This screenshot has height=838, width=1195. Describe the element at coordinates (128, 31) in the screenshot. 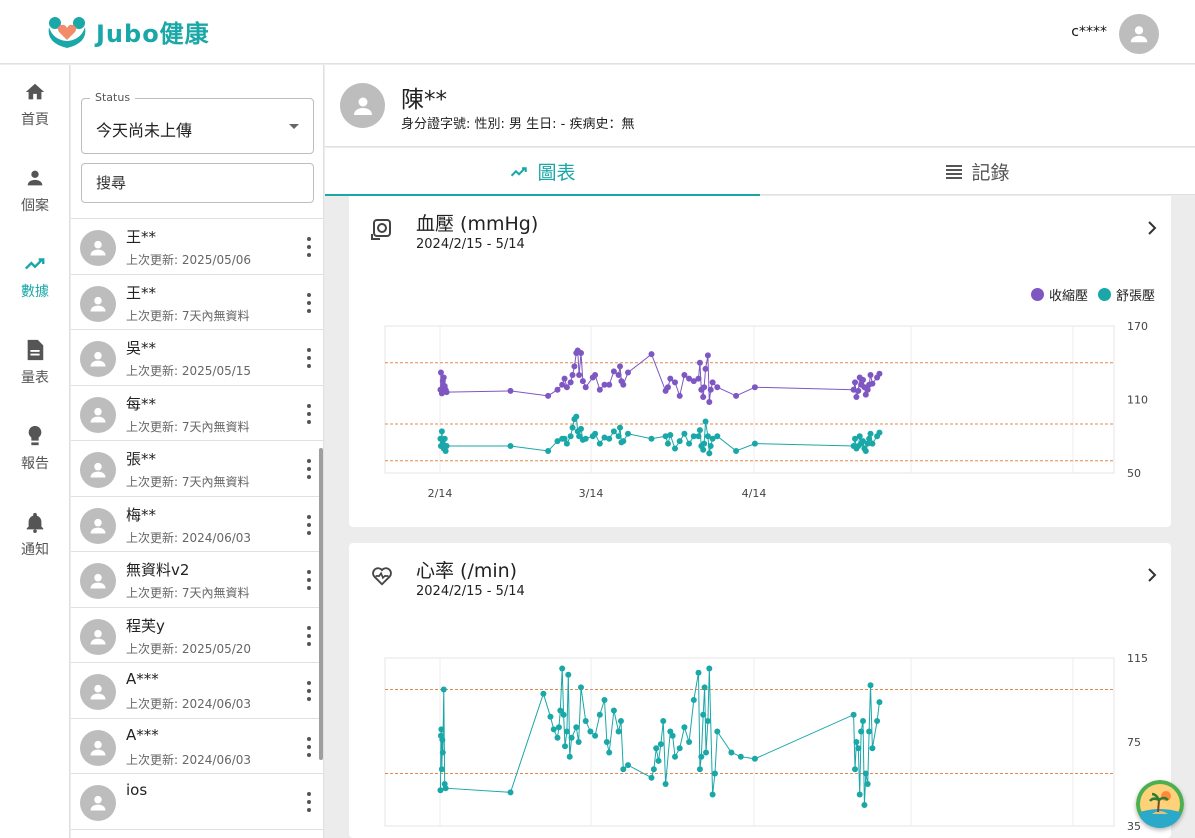

I see `brand-logo: Jubo健康` at that location.